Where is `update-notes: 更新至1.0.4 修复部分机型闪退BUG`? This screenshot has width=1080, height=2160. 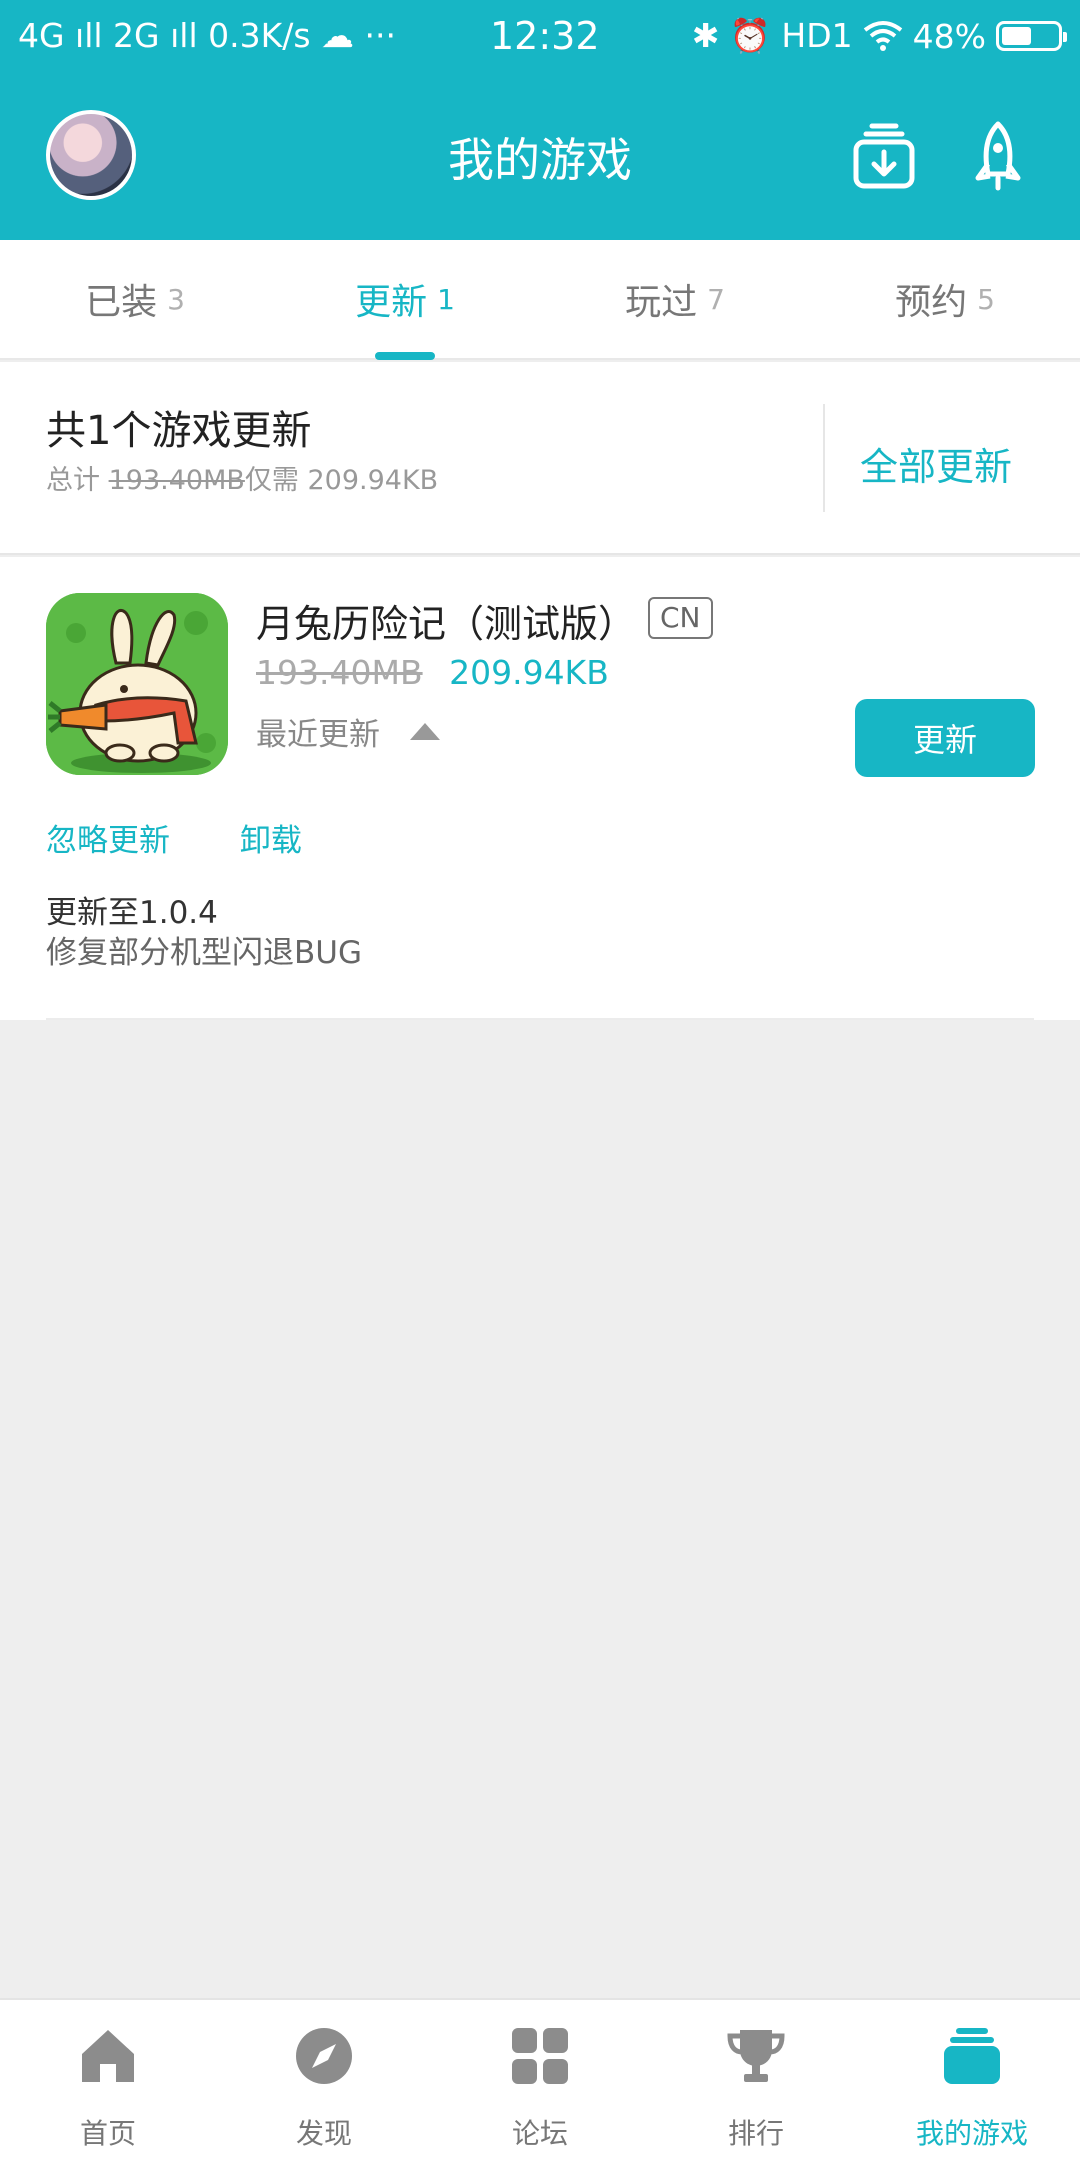
update-notes: 更新至1.0.4 修复部分机型闪退BUG is located at coordinates (204, 933).